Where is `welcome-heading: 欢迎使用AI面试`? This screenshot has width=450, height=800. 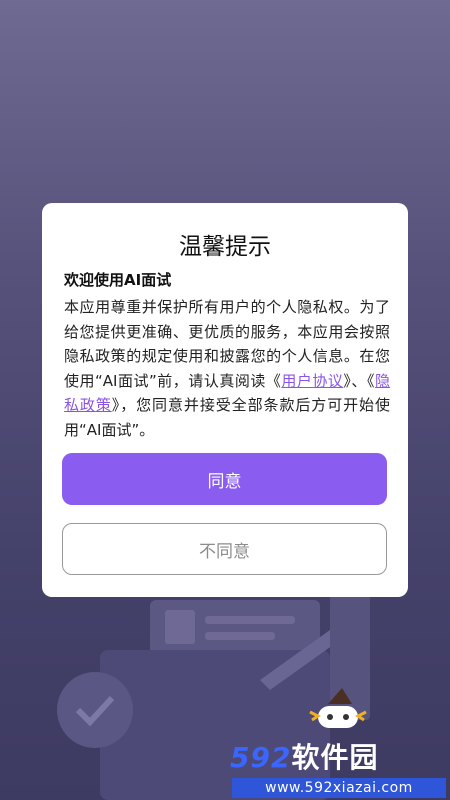
welcome-heading: 欢迎使用AI面试 is located at coordinates (118, 280).